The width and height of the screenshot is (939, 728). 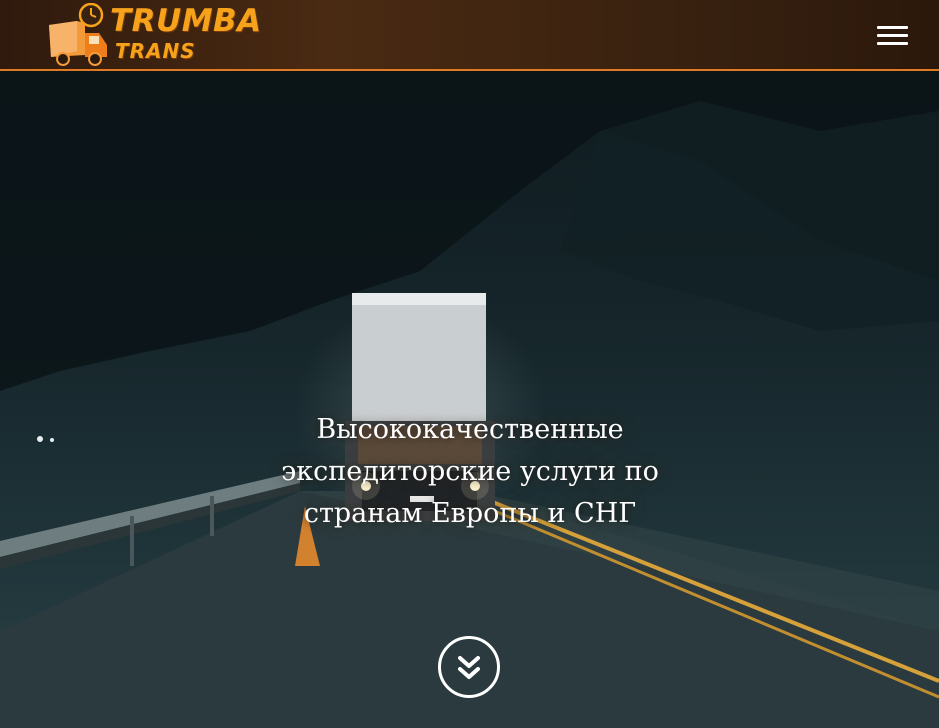 I want to click on site-header: TRUMBA TRANS, so click(x=469, y=35).